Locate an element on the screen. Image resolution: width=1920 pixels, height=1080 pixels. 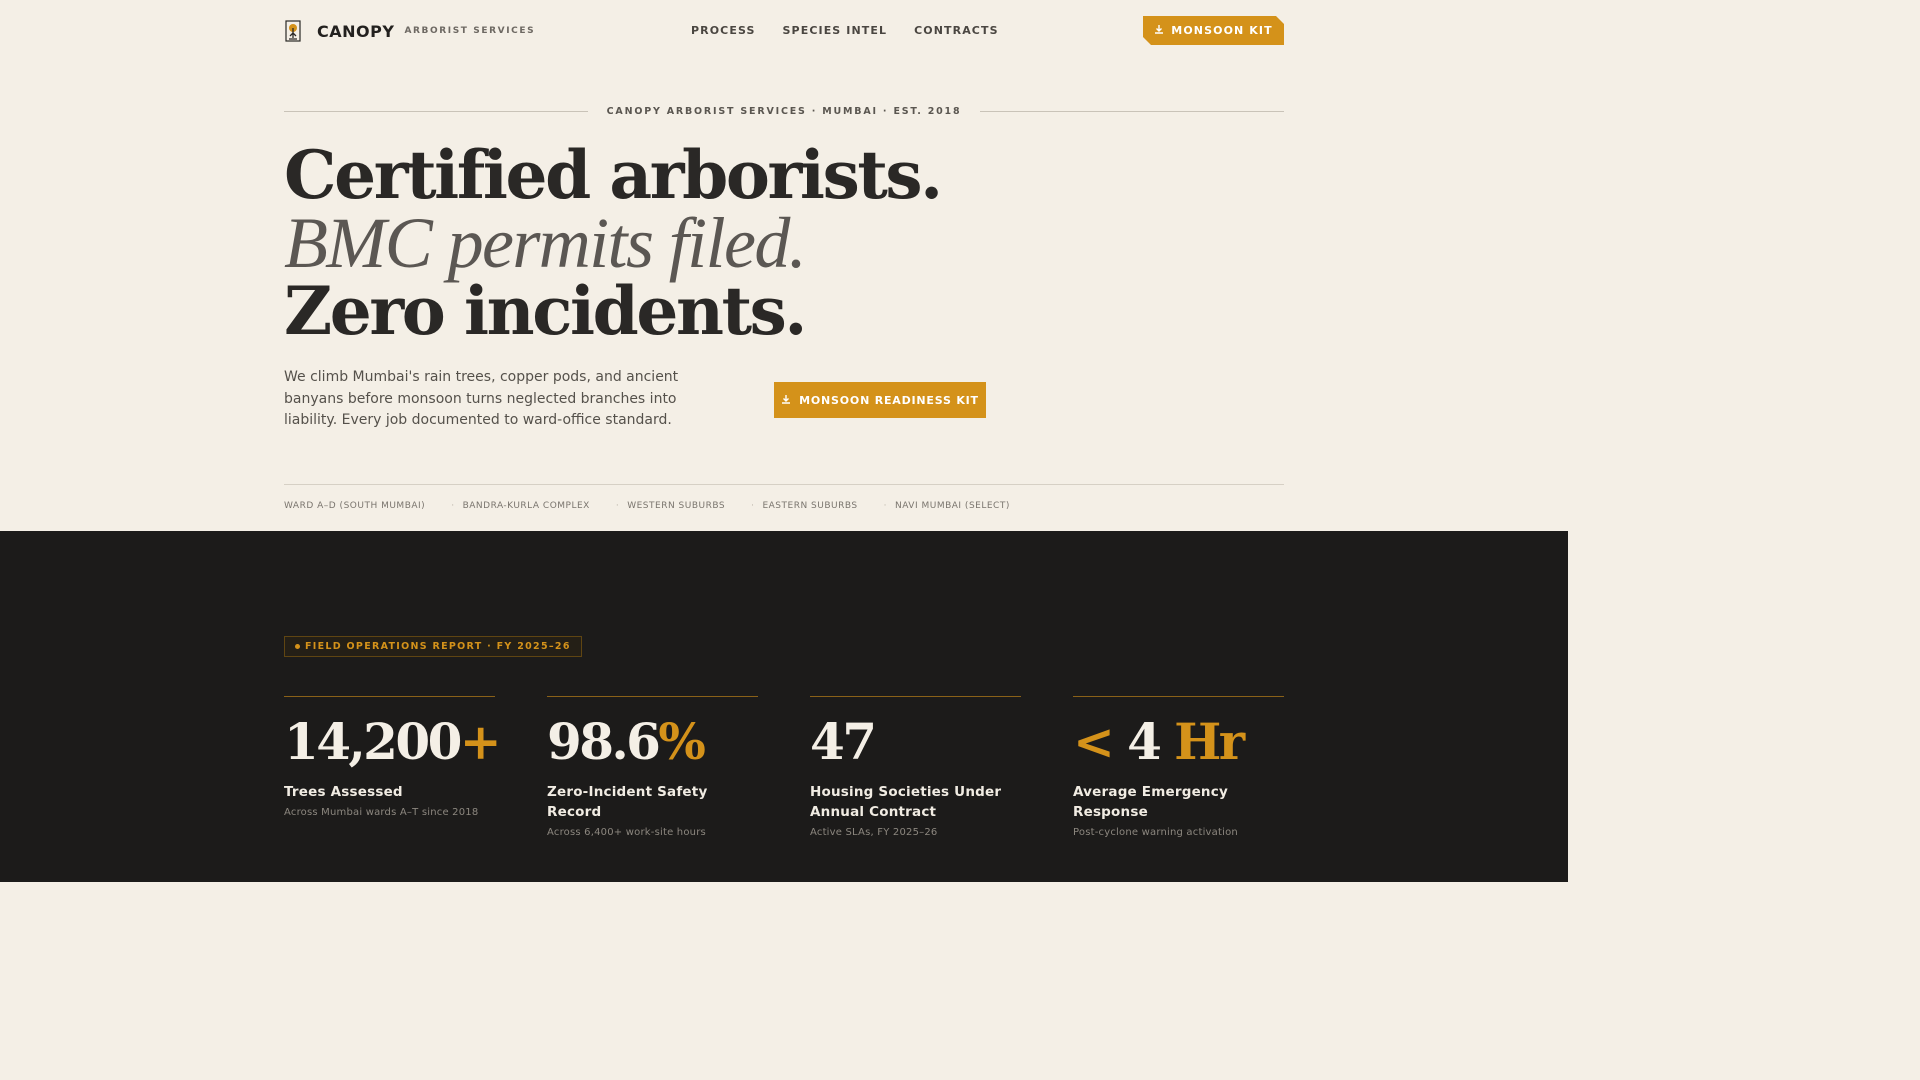
nav-link-process: PROCESS is located at coordinates (723, 30).